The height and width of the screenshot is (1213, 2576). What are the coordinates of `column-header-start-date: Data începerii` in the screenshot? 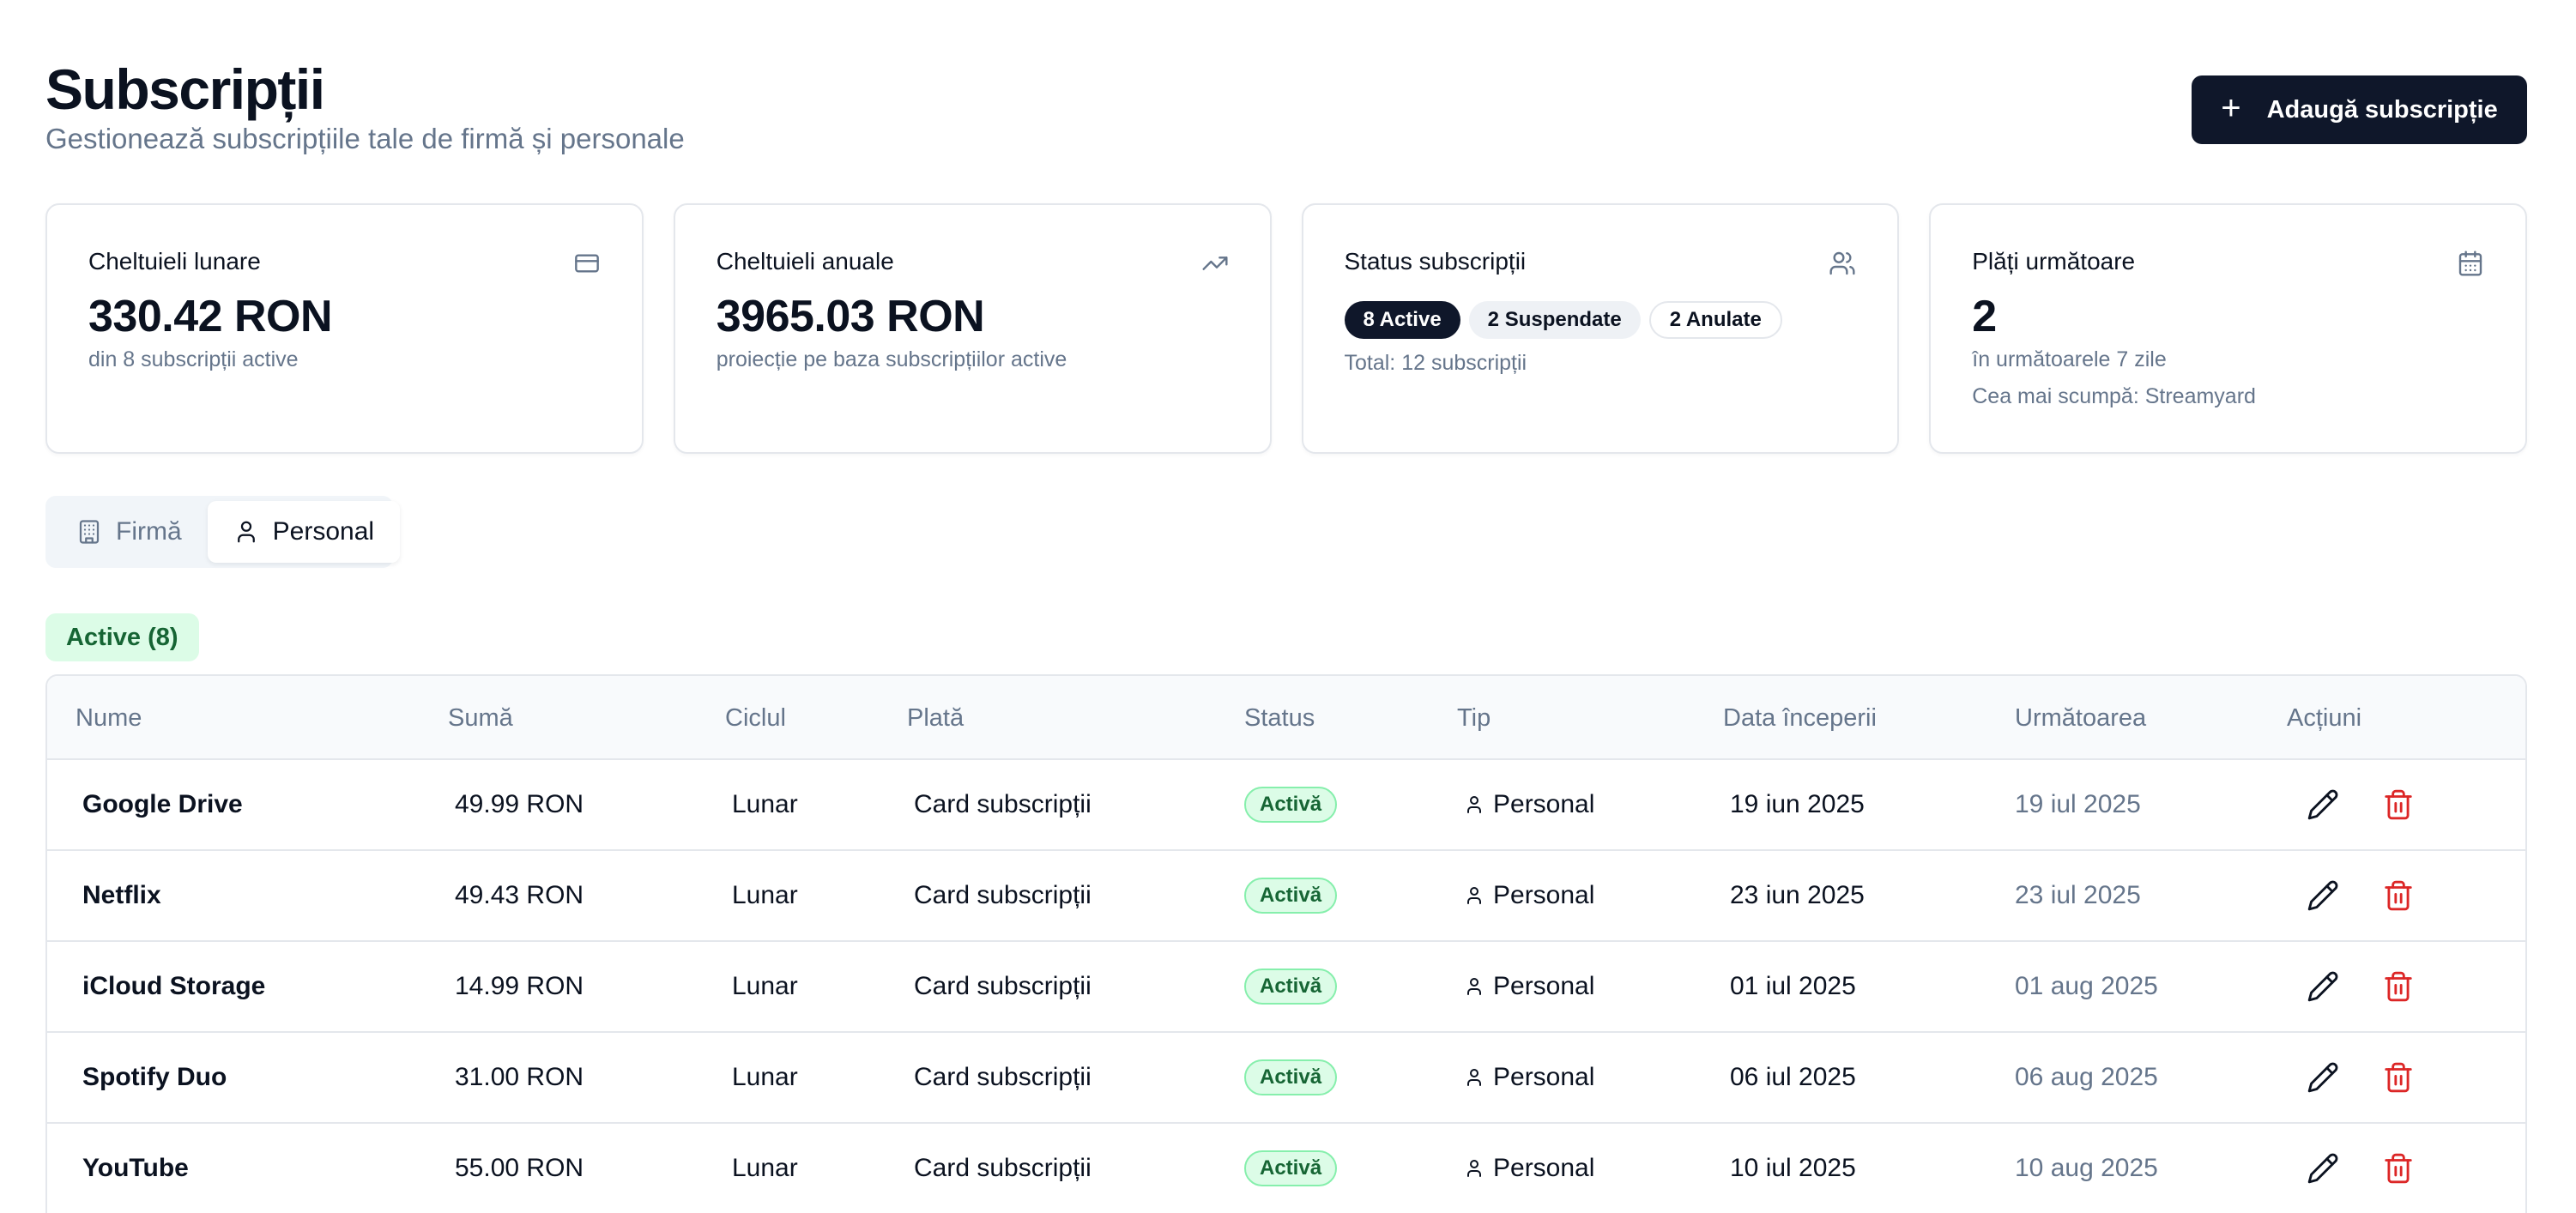 It's located at (1800, 718).